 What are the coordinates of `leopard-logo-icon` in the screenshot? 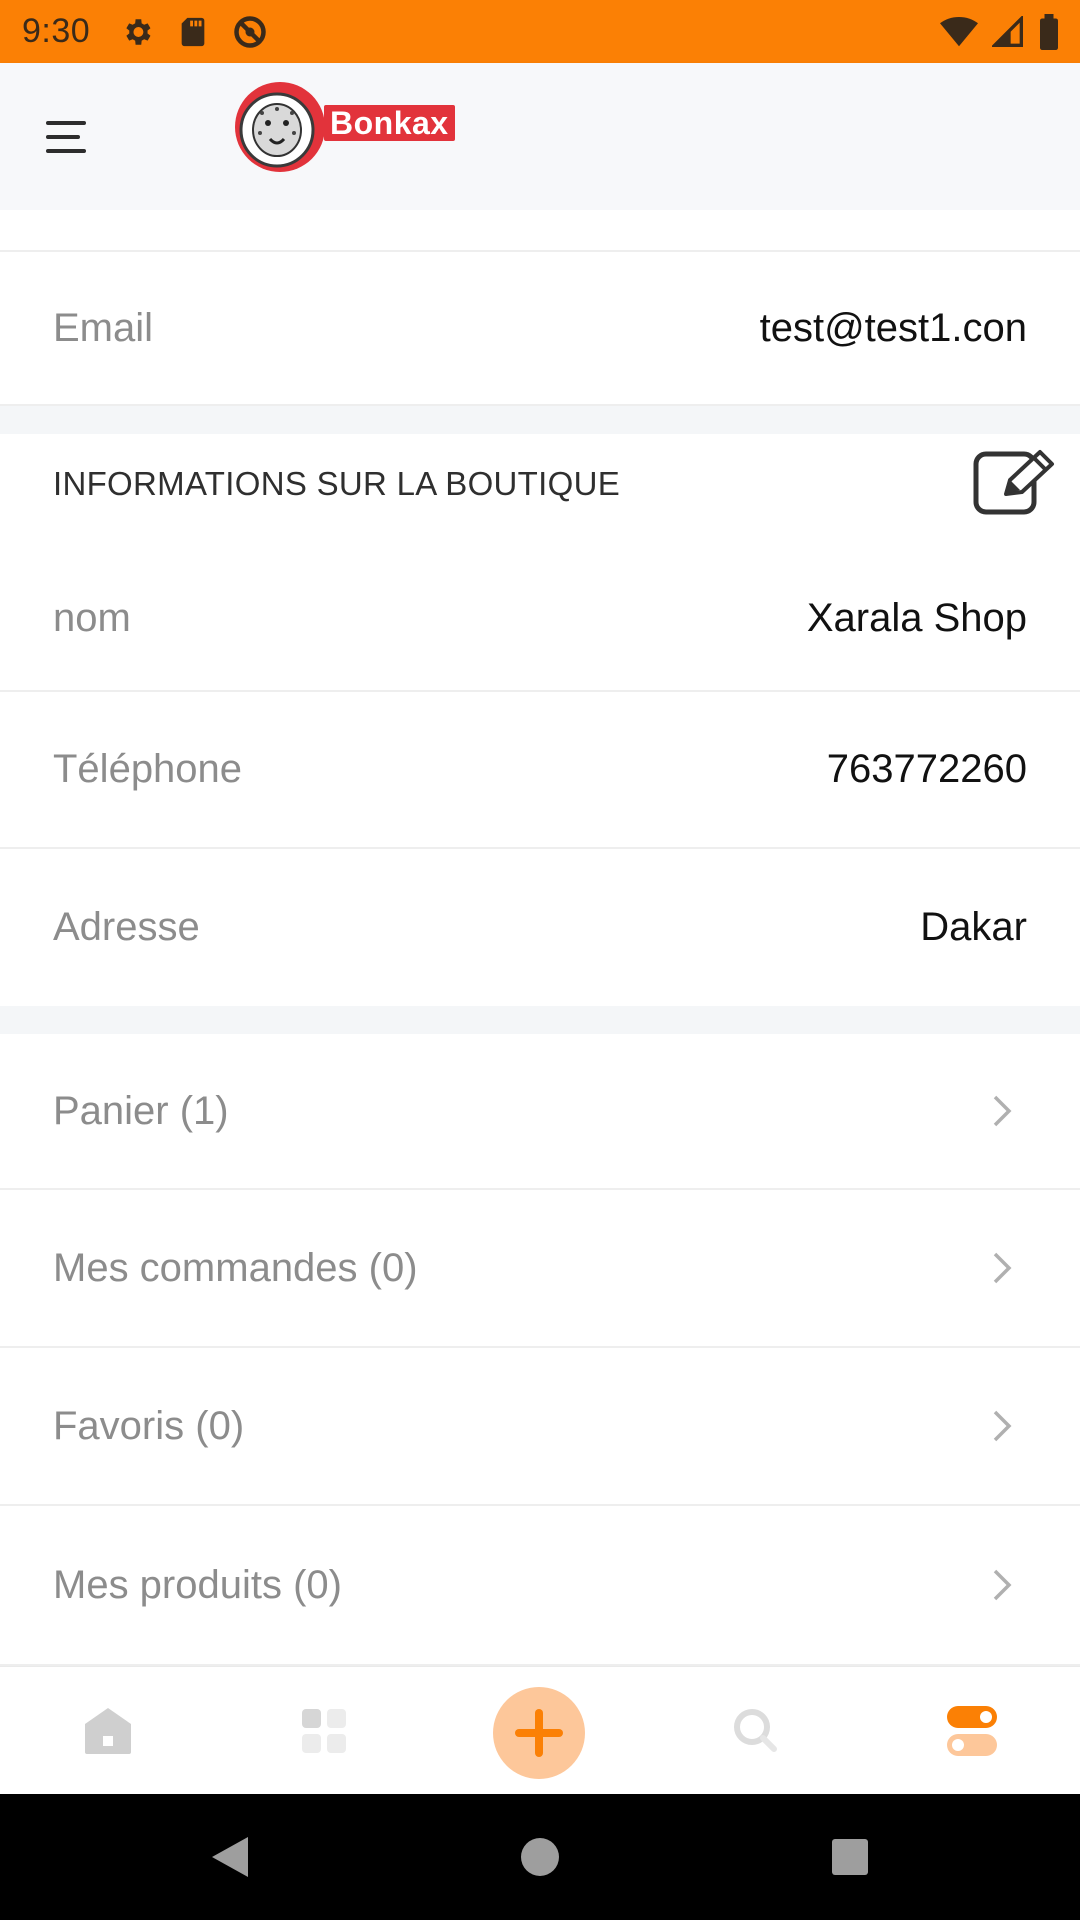 It's located at (280, 127).